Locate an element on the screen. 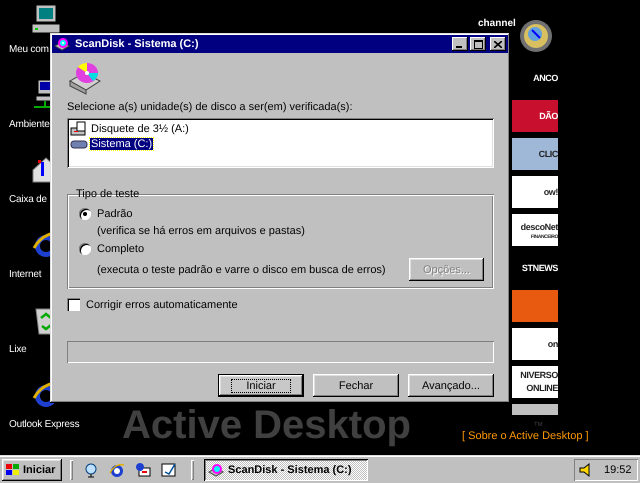 Image resolution: width=640 pixels, height=483 pixels. maximize-button is located at coordinates (478, 44).